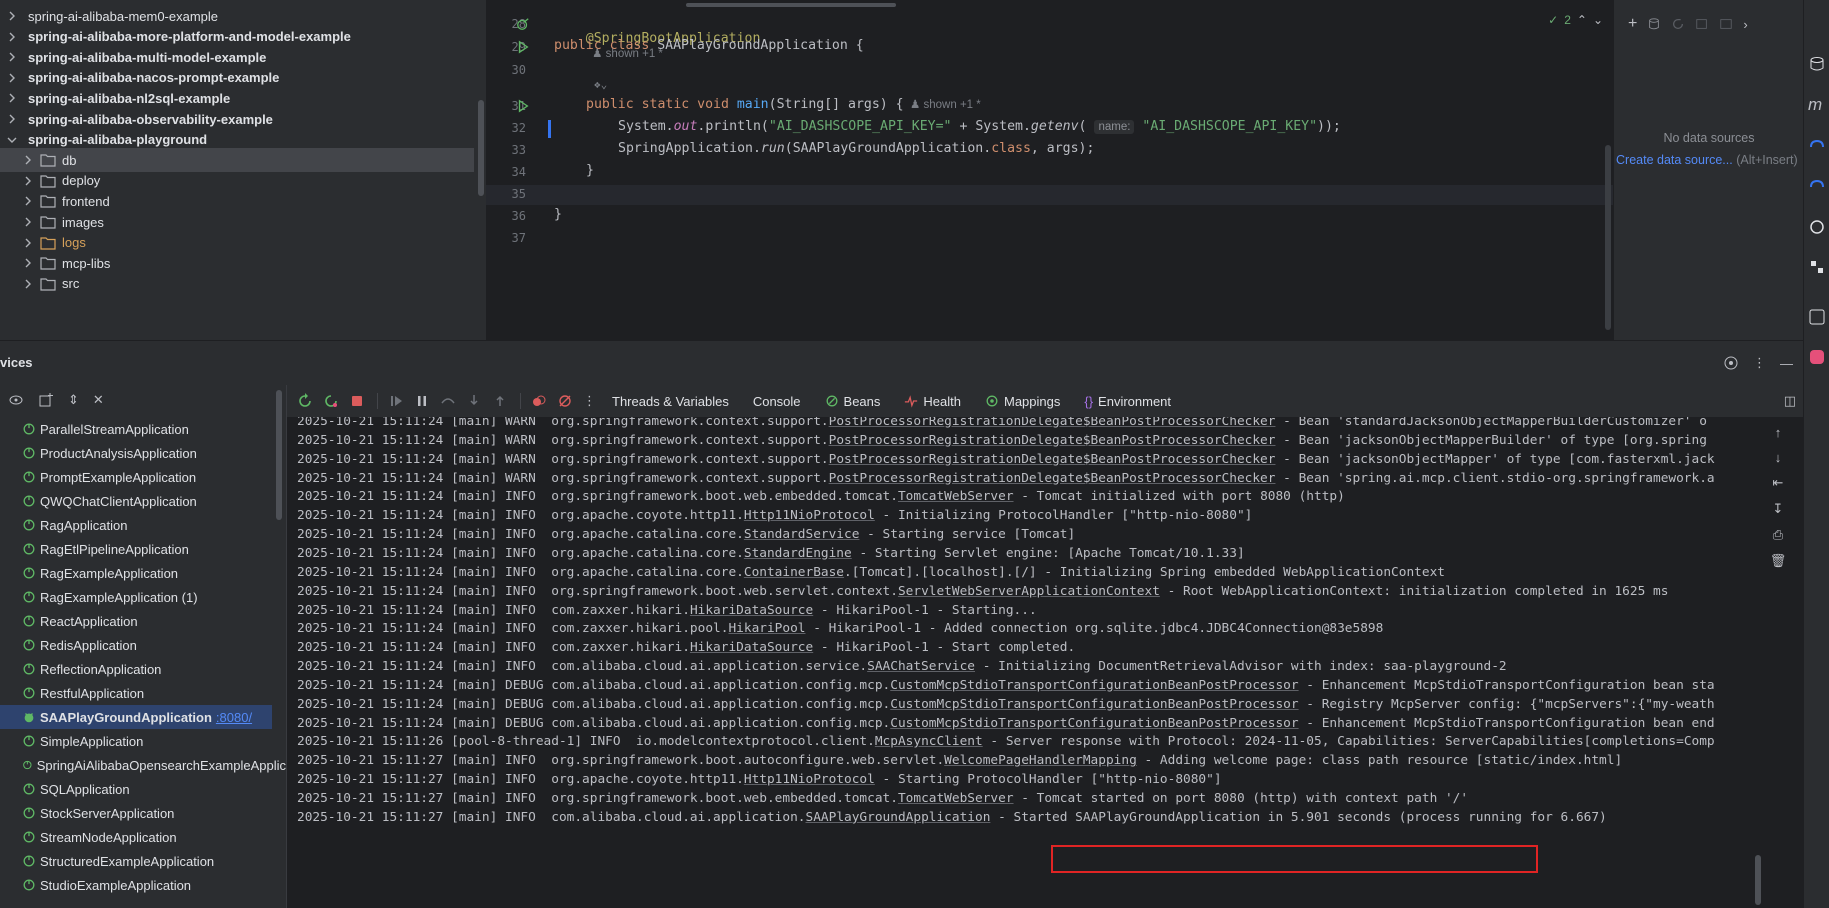  What do you see at coordinates (1726, 24) in the screenshot?
I see `console-icon` at bounding box center [1726, 24].